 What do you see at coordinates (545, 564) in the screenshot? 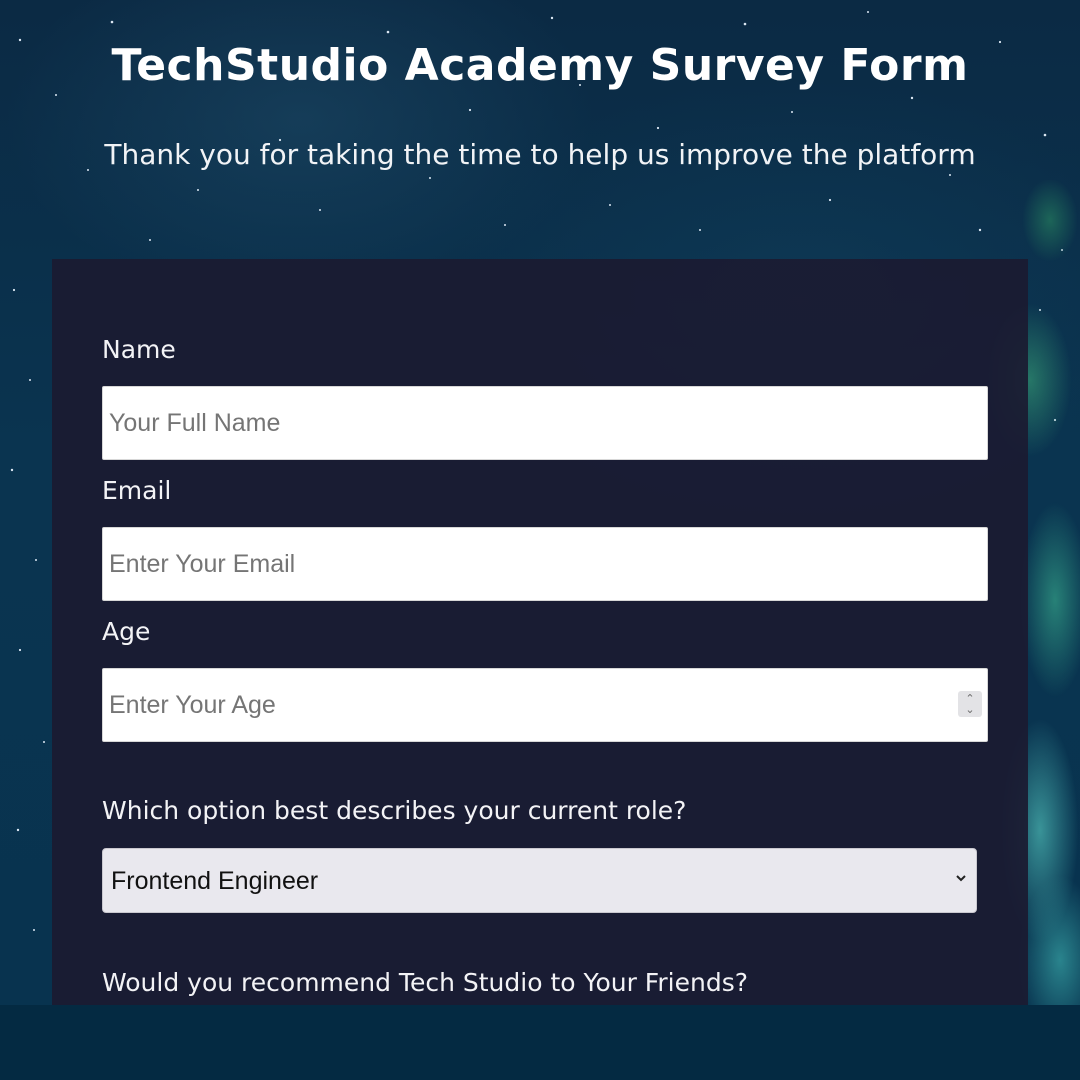
I see `email-input` at bounding box center [545, 564].